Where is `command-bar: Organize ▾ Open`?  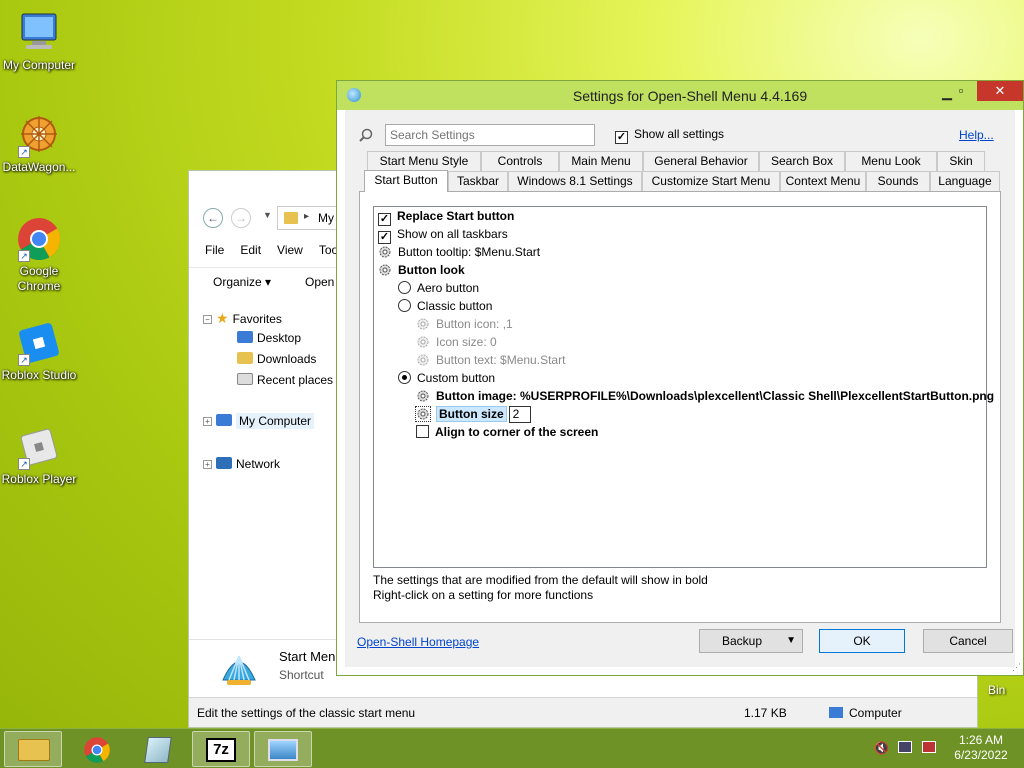
command-bar: Organize ▾ Open is located at coordinates (263, 281).